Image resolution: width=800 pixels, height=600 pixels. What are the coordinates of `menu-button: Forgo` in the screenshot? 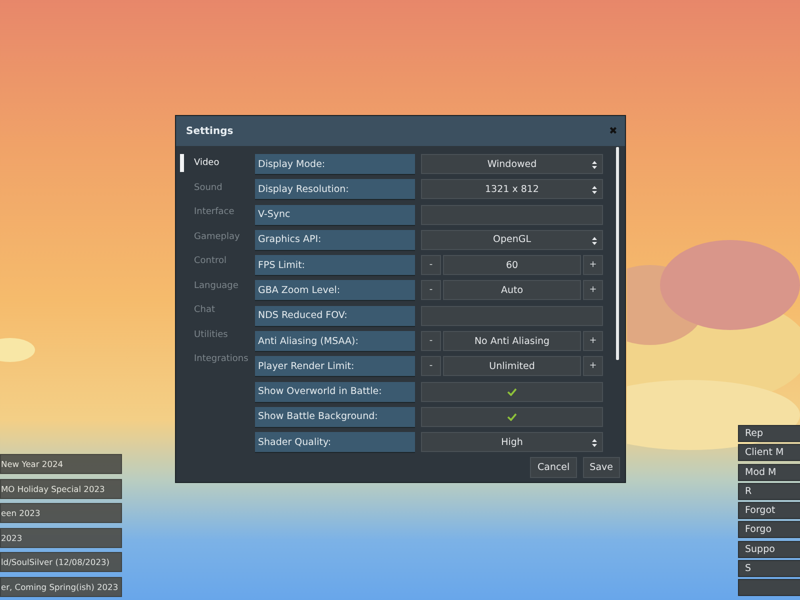 It's located at (769, 529).